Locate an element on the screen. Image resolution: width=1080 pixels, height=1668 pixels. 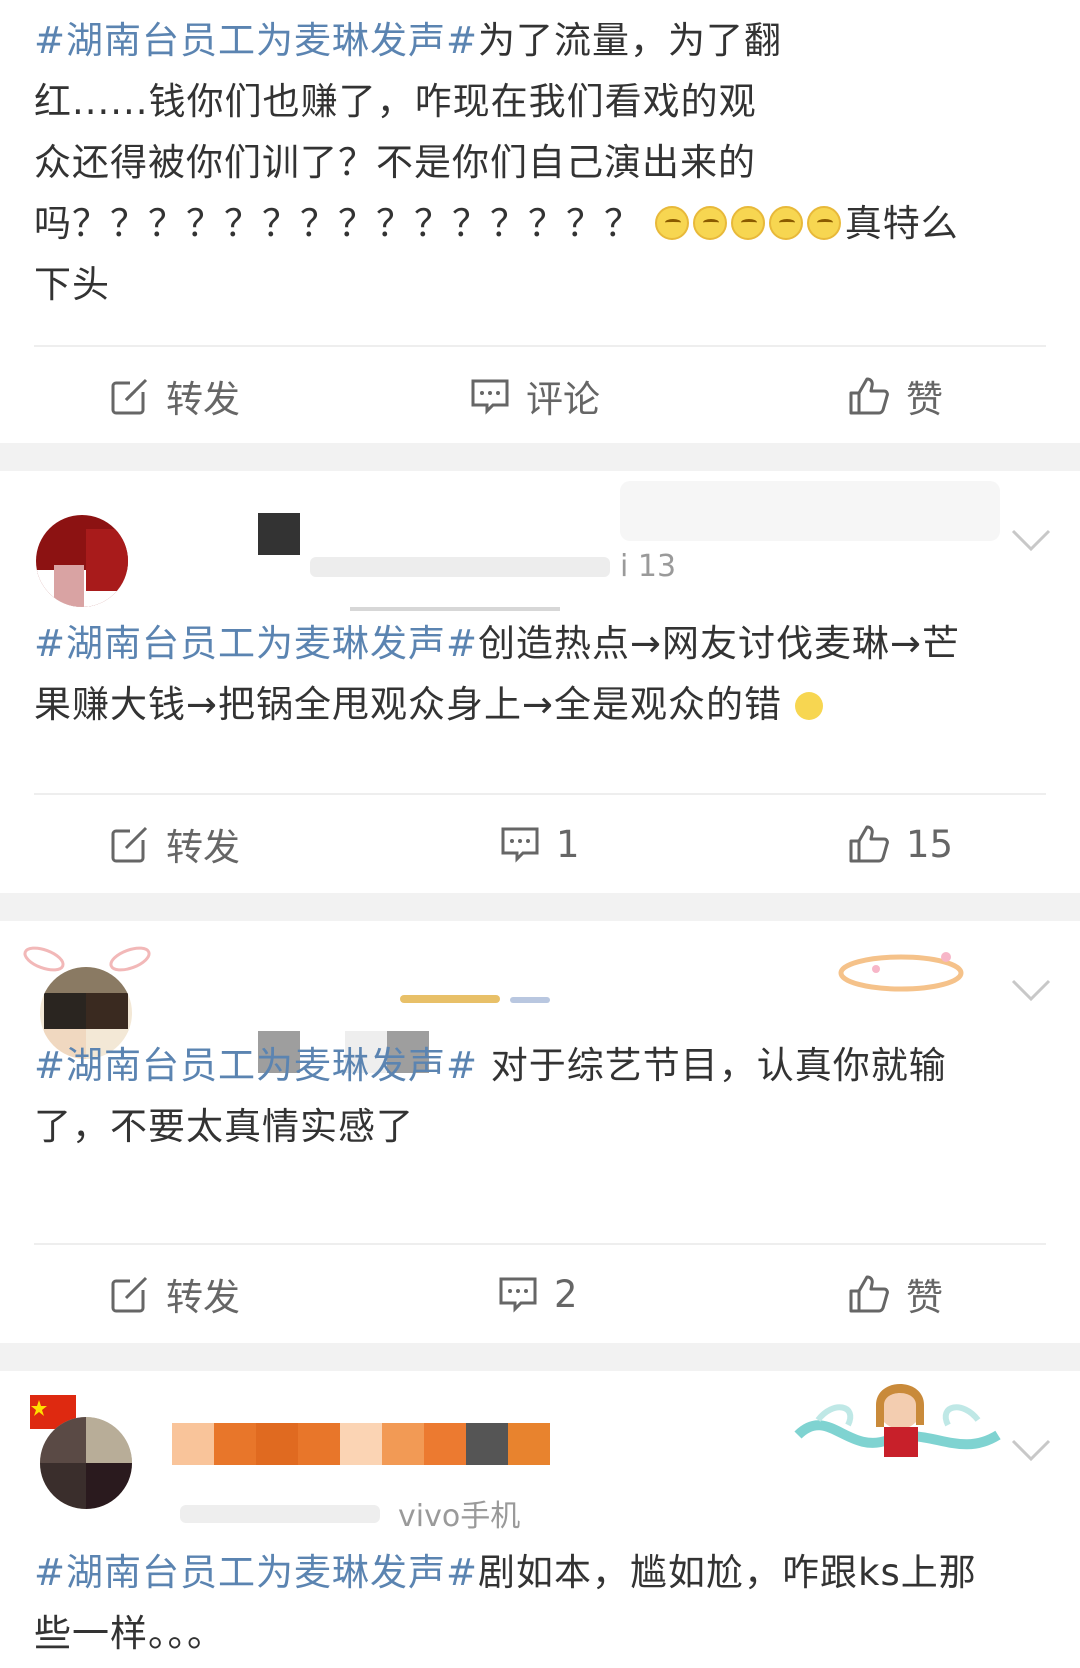
post-line: 创造热点→网友讨伐麦琳→芒 is located at coordinates (719, 643).